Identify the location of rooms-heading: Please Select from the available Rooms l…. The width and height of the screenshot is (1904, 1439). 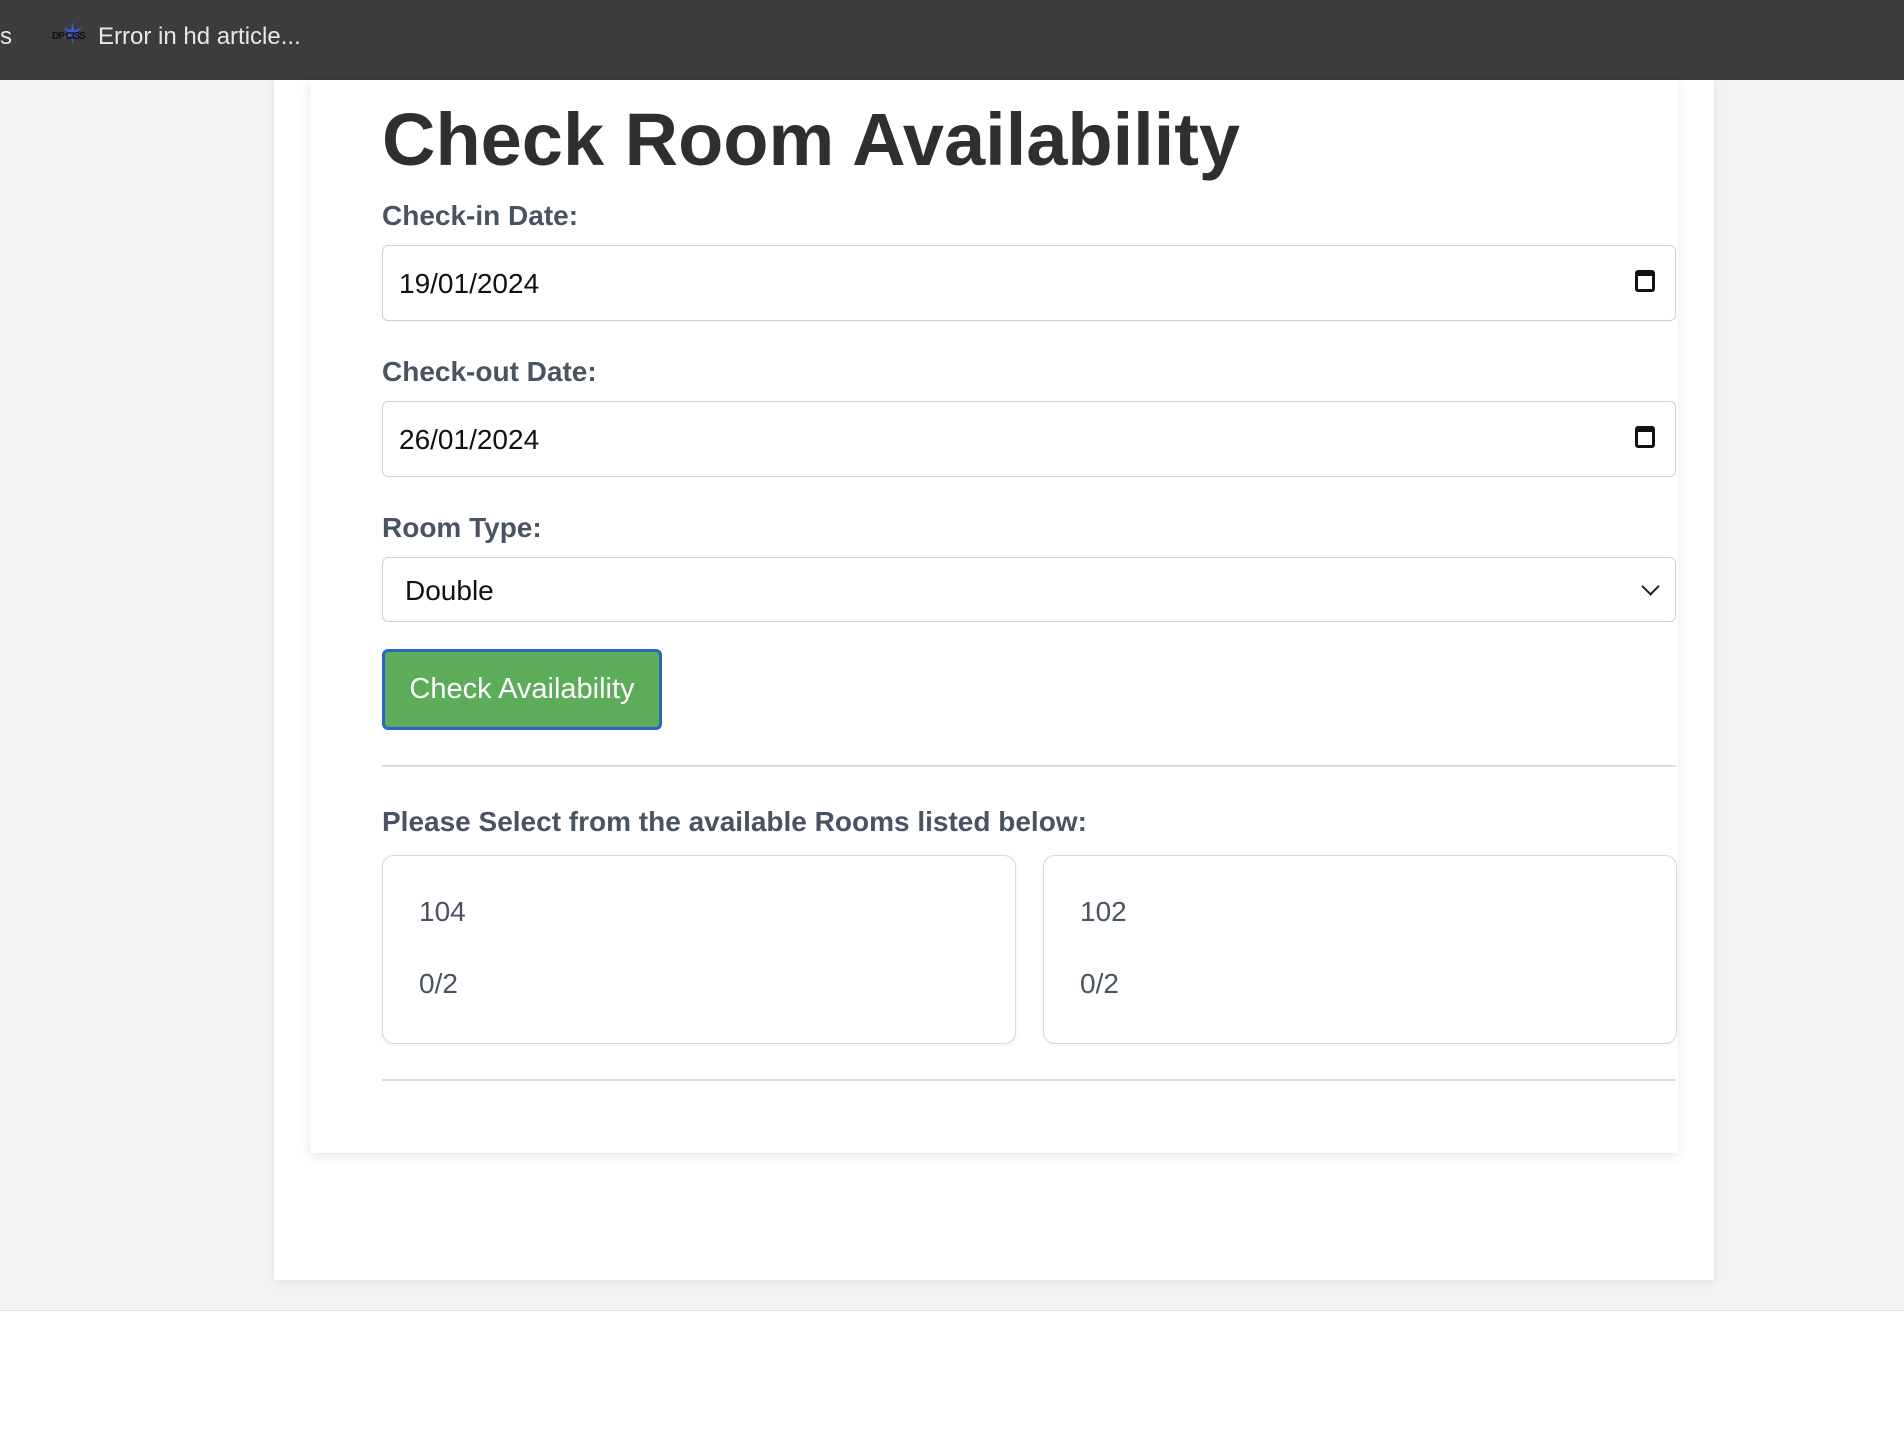
(734, 821).